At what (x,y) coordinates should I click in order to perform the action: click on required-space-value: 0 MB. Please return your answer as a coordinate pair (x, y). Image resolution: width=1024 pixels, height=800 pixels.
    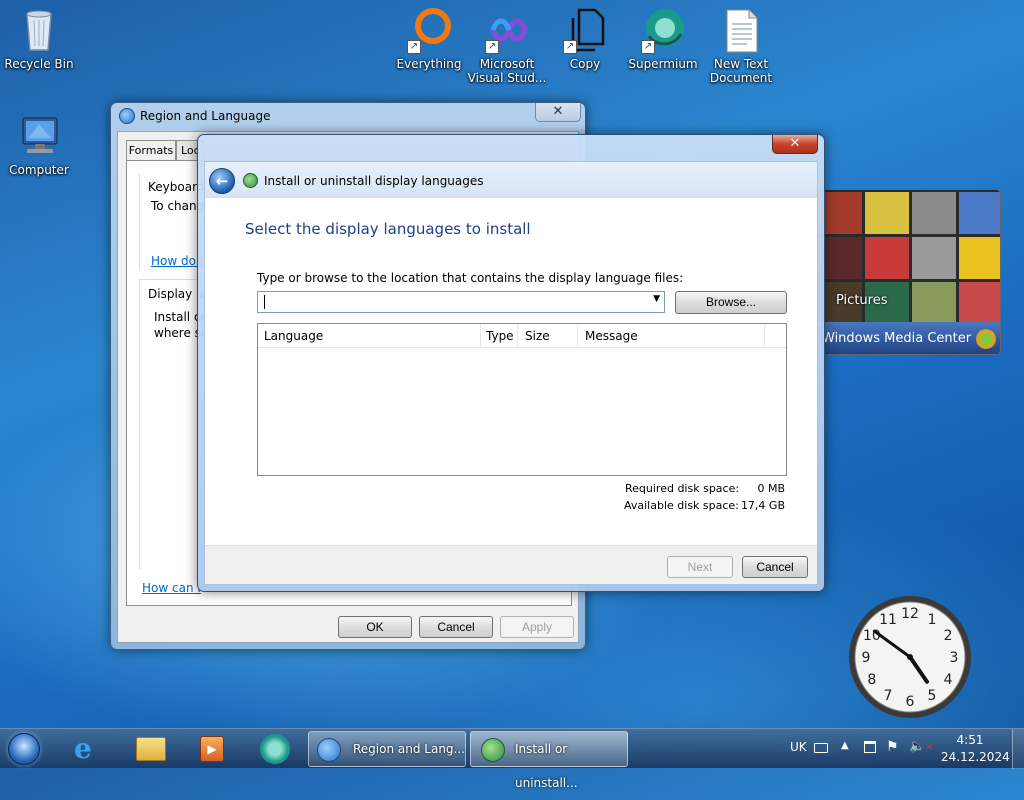
    Looking at the image, I should click on (771, 488).